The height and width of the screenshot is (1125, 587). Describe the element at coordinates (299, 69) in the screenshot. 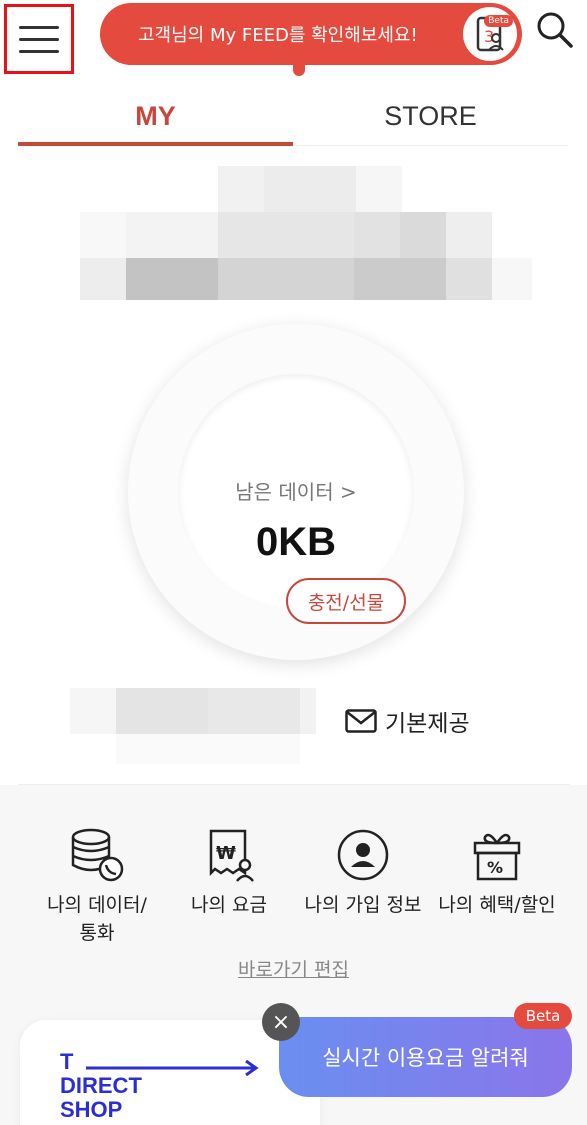

I see `banner-tail` at that location.